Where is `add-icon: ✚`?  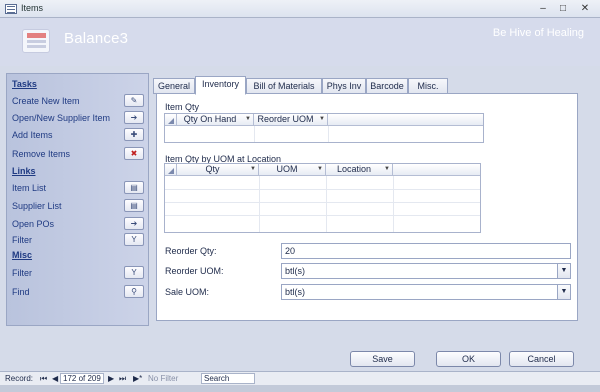
add-icon: ✚ is located at coordinates (134, 134).